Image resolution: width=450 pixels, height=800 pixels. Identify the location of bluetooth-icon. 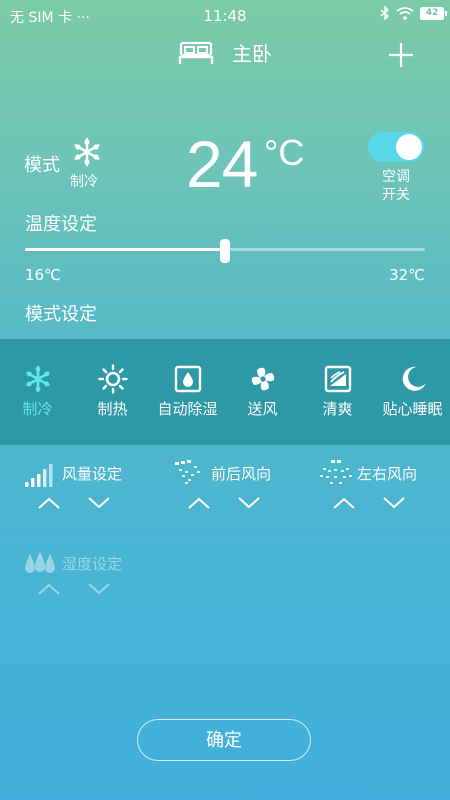
(385, 13).